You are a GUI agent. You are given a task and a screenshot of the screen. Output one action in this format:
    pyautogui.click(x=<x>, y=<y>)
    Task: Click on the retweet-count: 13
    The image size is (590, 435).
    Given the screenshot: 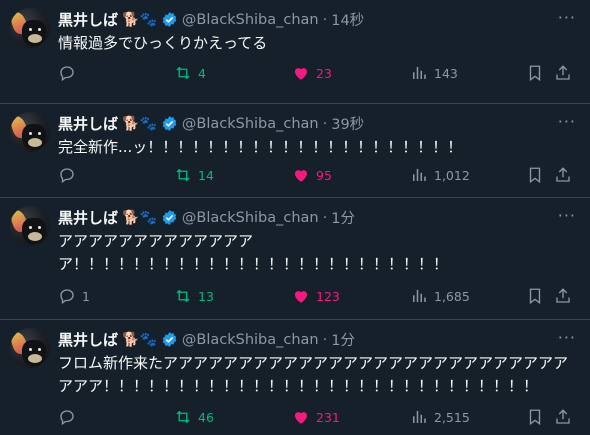 What is the action you would take?
    pyautogui.click(x=206, y=296)
    